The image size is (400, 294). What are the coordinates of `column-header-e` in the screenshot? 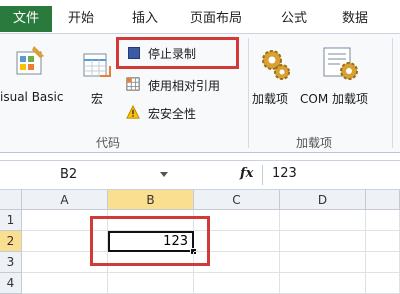 It's located at (383, 200).